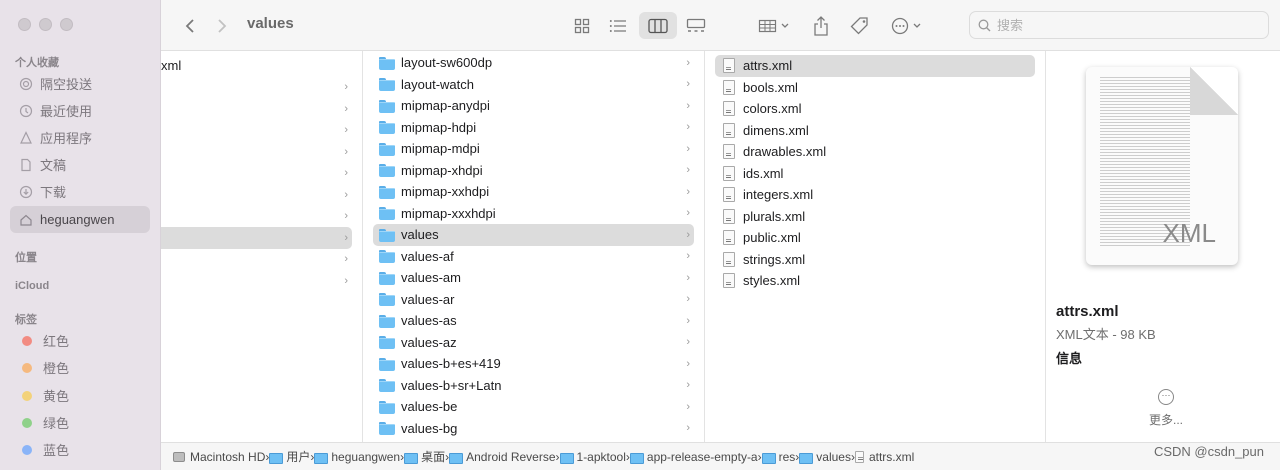  Describe the element at coordinates (45, 24) in the screenshot. I see `minimize-button` at that location.